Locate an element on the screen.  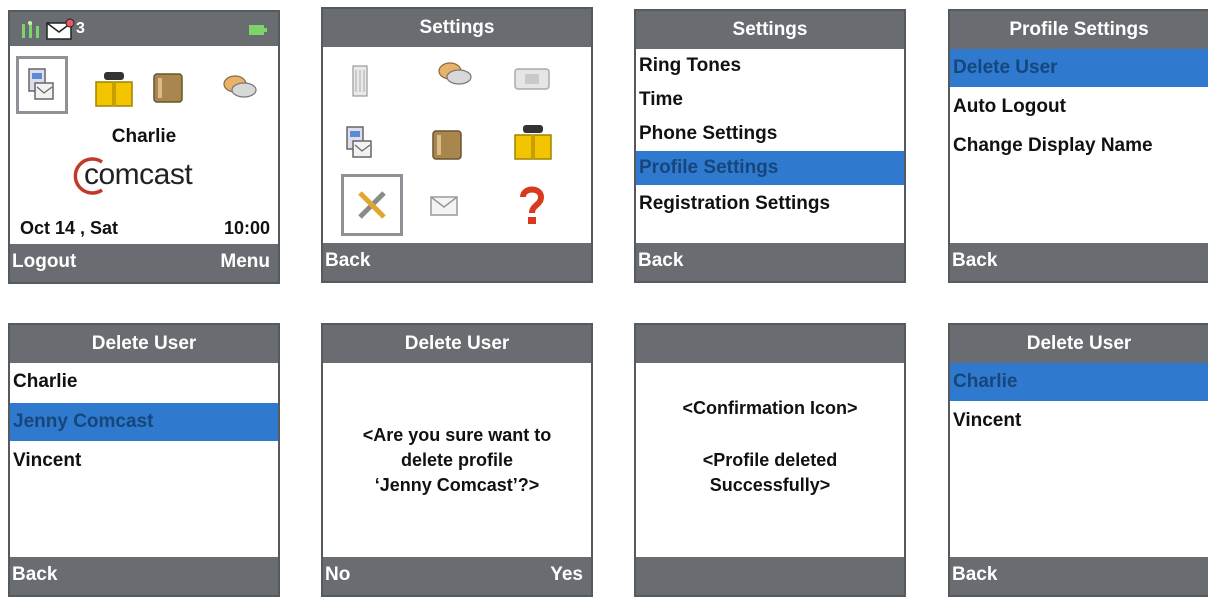
deleted-message-line-2: Successfully> is located at coordinates (770, 485).